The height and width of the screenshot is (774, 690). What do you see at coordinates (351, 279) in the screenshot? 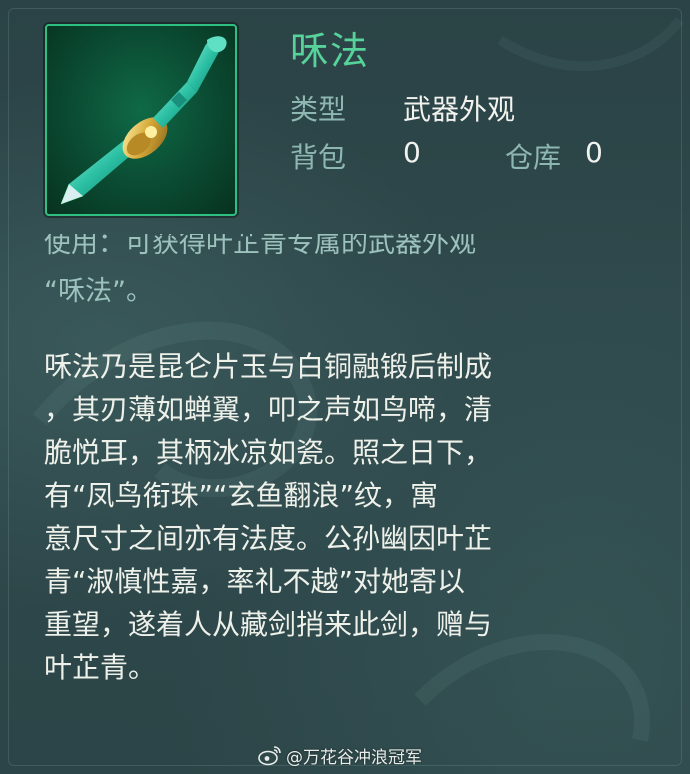
I see `usage-text: 使用：可获得叶芷青专属的武器外观 “咊法”。` at bounding box center [351, 279].